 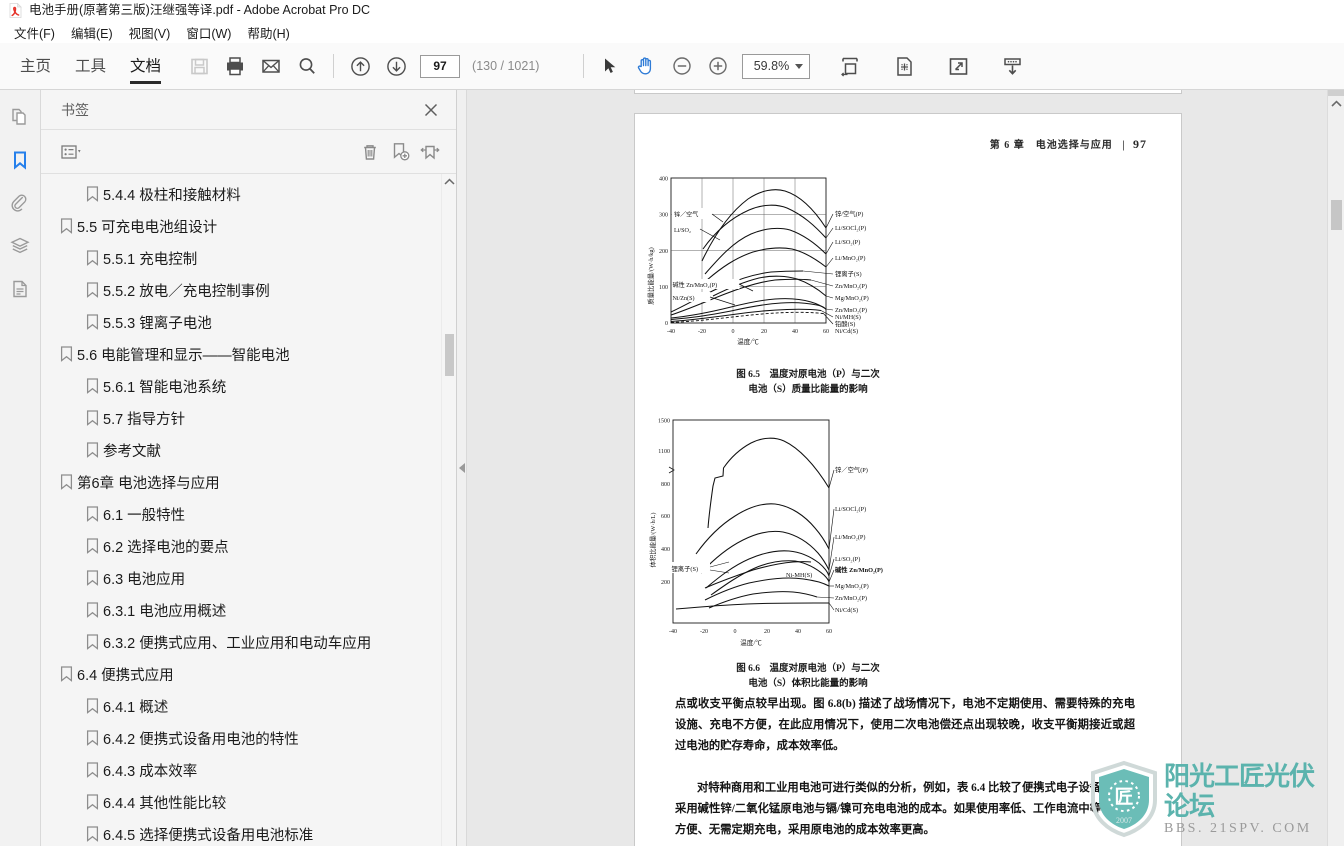 I want to click on zoom-level-select: 59.8%, so click(x=776, y=66).